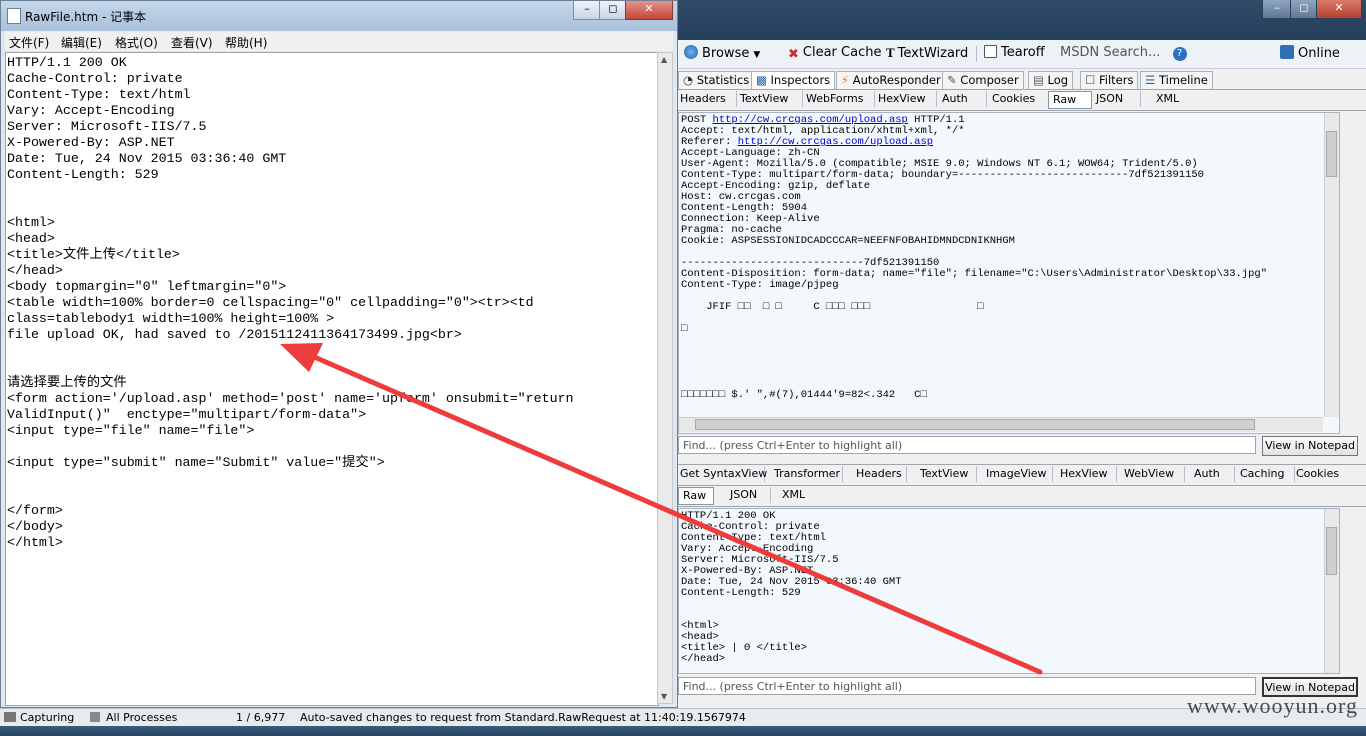  I want to click on request-view-in-notepad-button: View in Notepad, so click(1310, 446).